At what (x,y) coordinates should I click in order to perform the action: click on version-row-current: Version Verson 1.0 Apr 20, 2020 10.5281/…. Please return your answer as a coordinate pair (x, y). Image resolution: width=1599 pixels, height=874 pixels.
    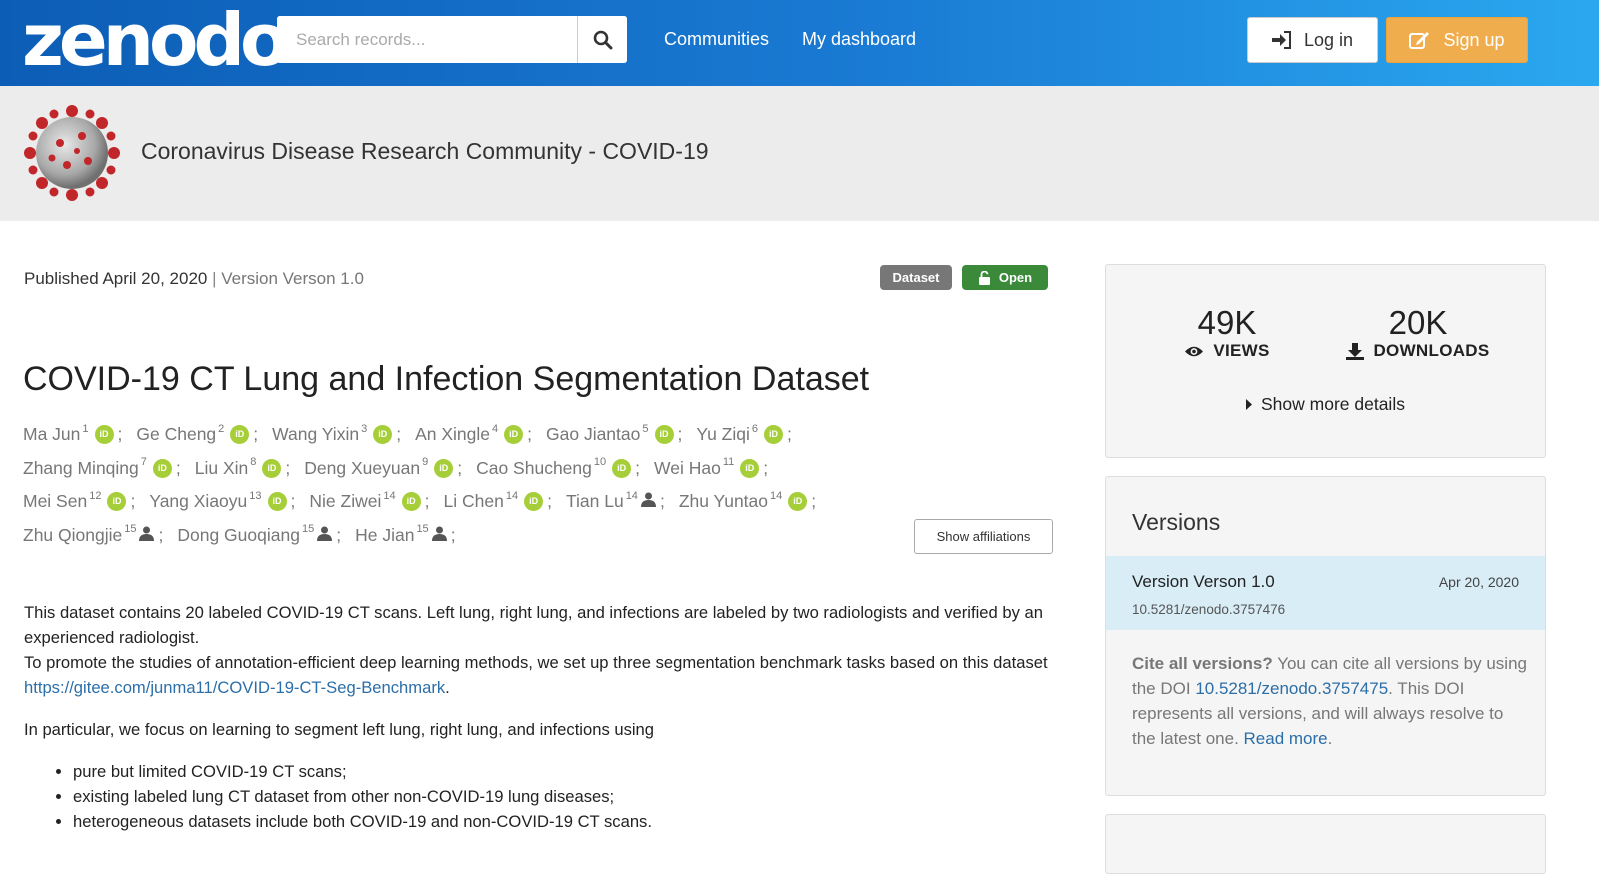
    Looking at the image, I should click on (1325, 593).